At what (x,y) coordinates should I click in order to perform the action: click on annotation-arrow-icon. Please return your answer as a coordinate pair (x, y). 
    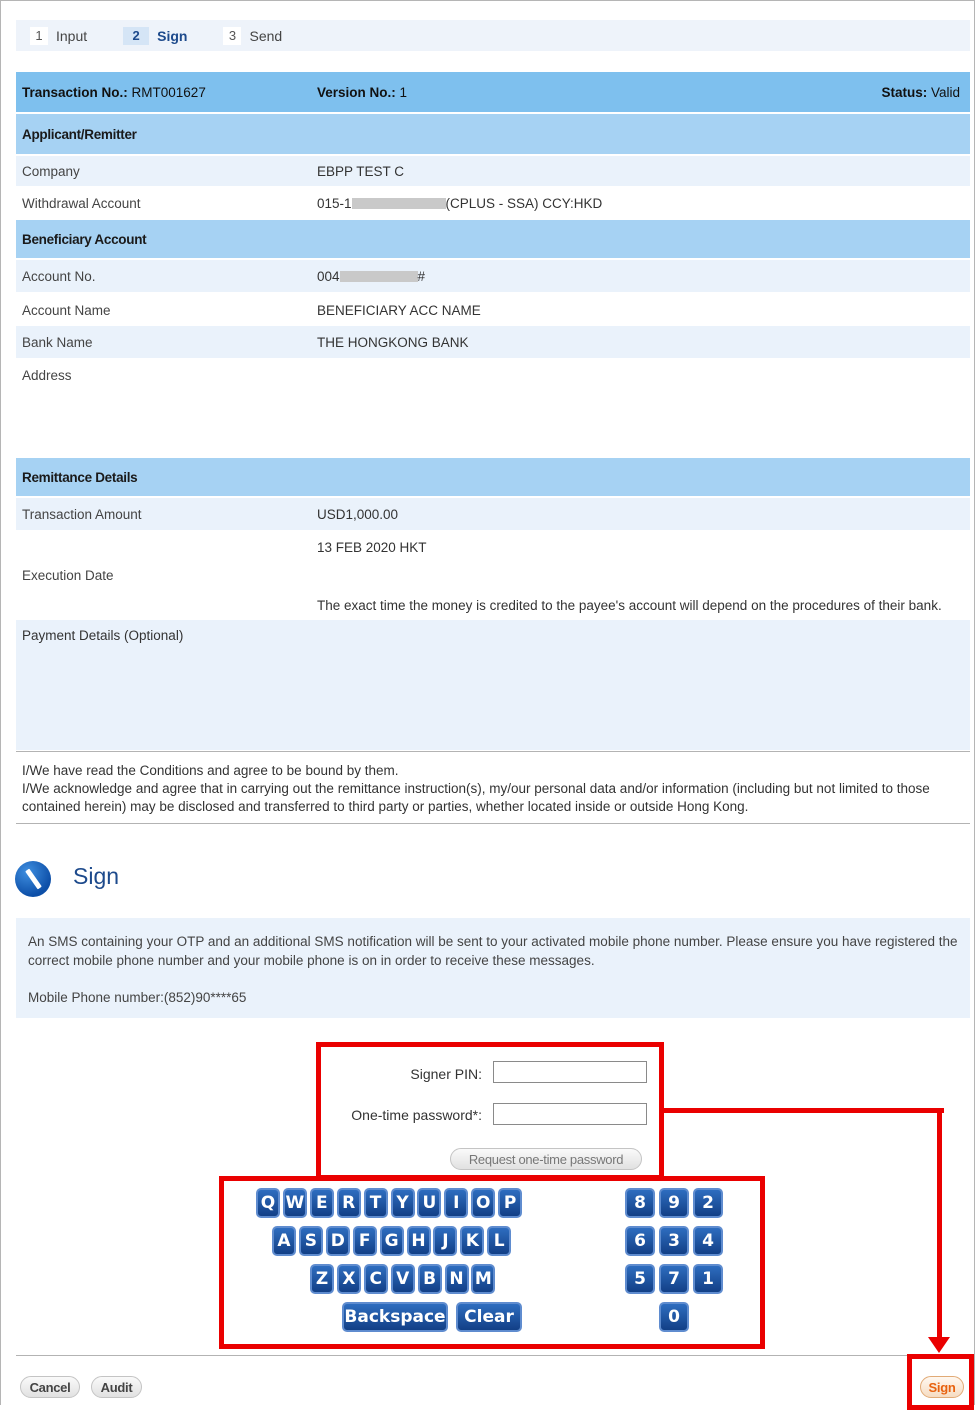
    Looking at the image, I should click on (939, 1345).